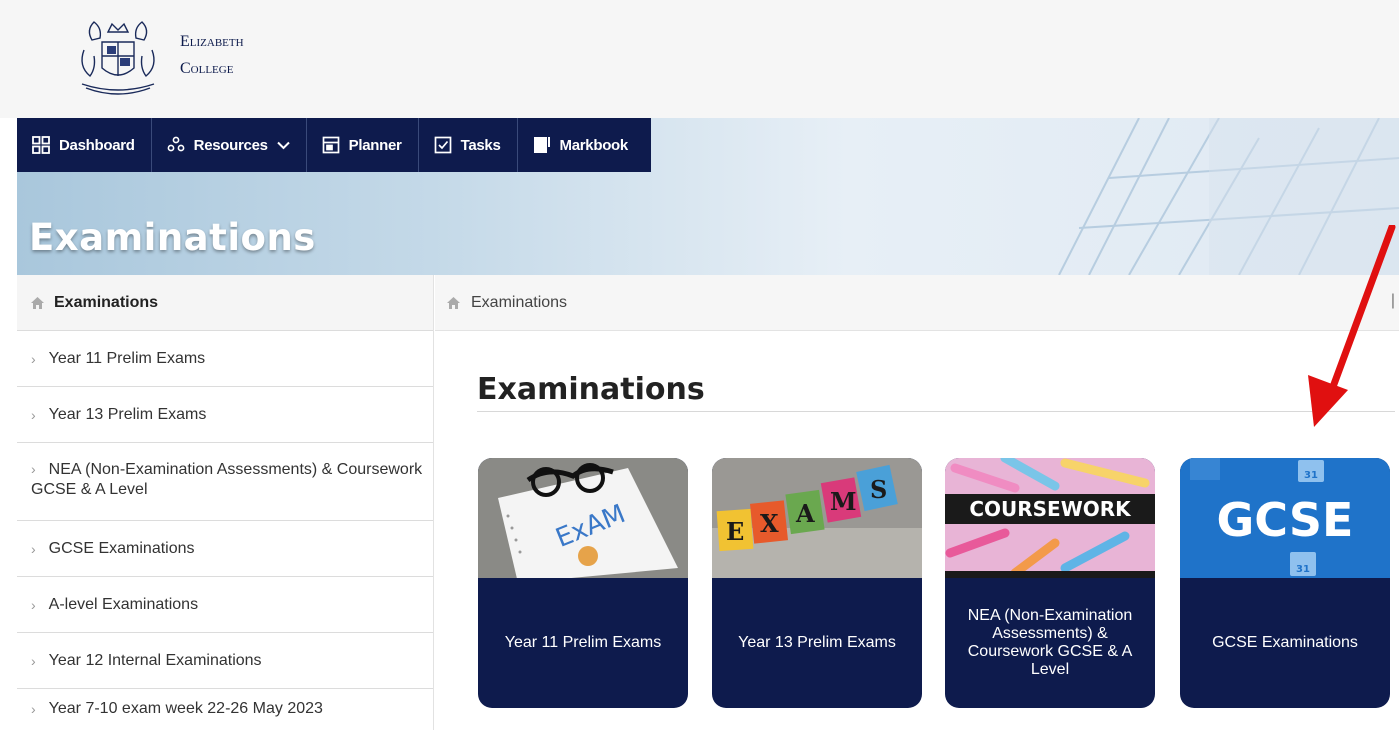  I want to click on nav-resources: Resources, so click(229, 145).